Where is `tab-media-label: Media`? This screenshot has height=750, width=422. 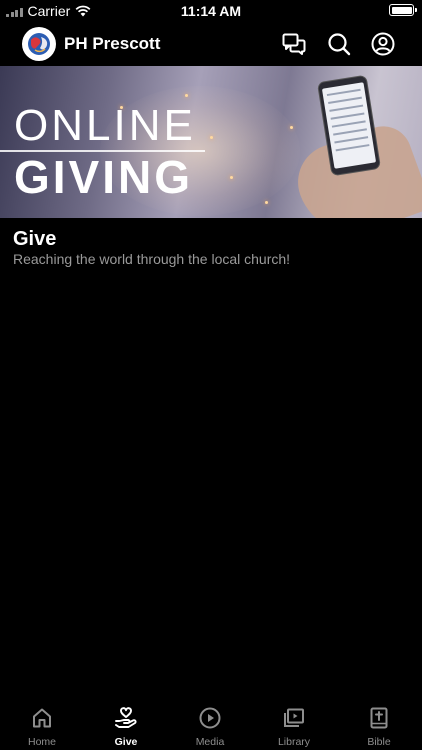
tab-media-label: Media is located at coordinates (210, 742).